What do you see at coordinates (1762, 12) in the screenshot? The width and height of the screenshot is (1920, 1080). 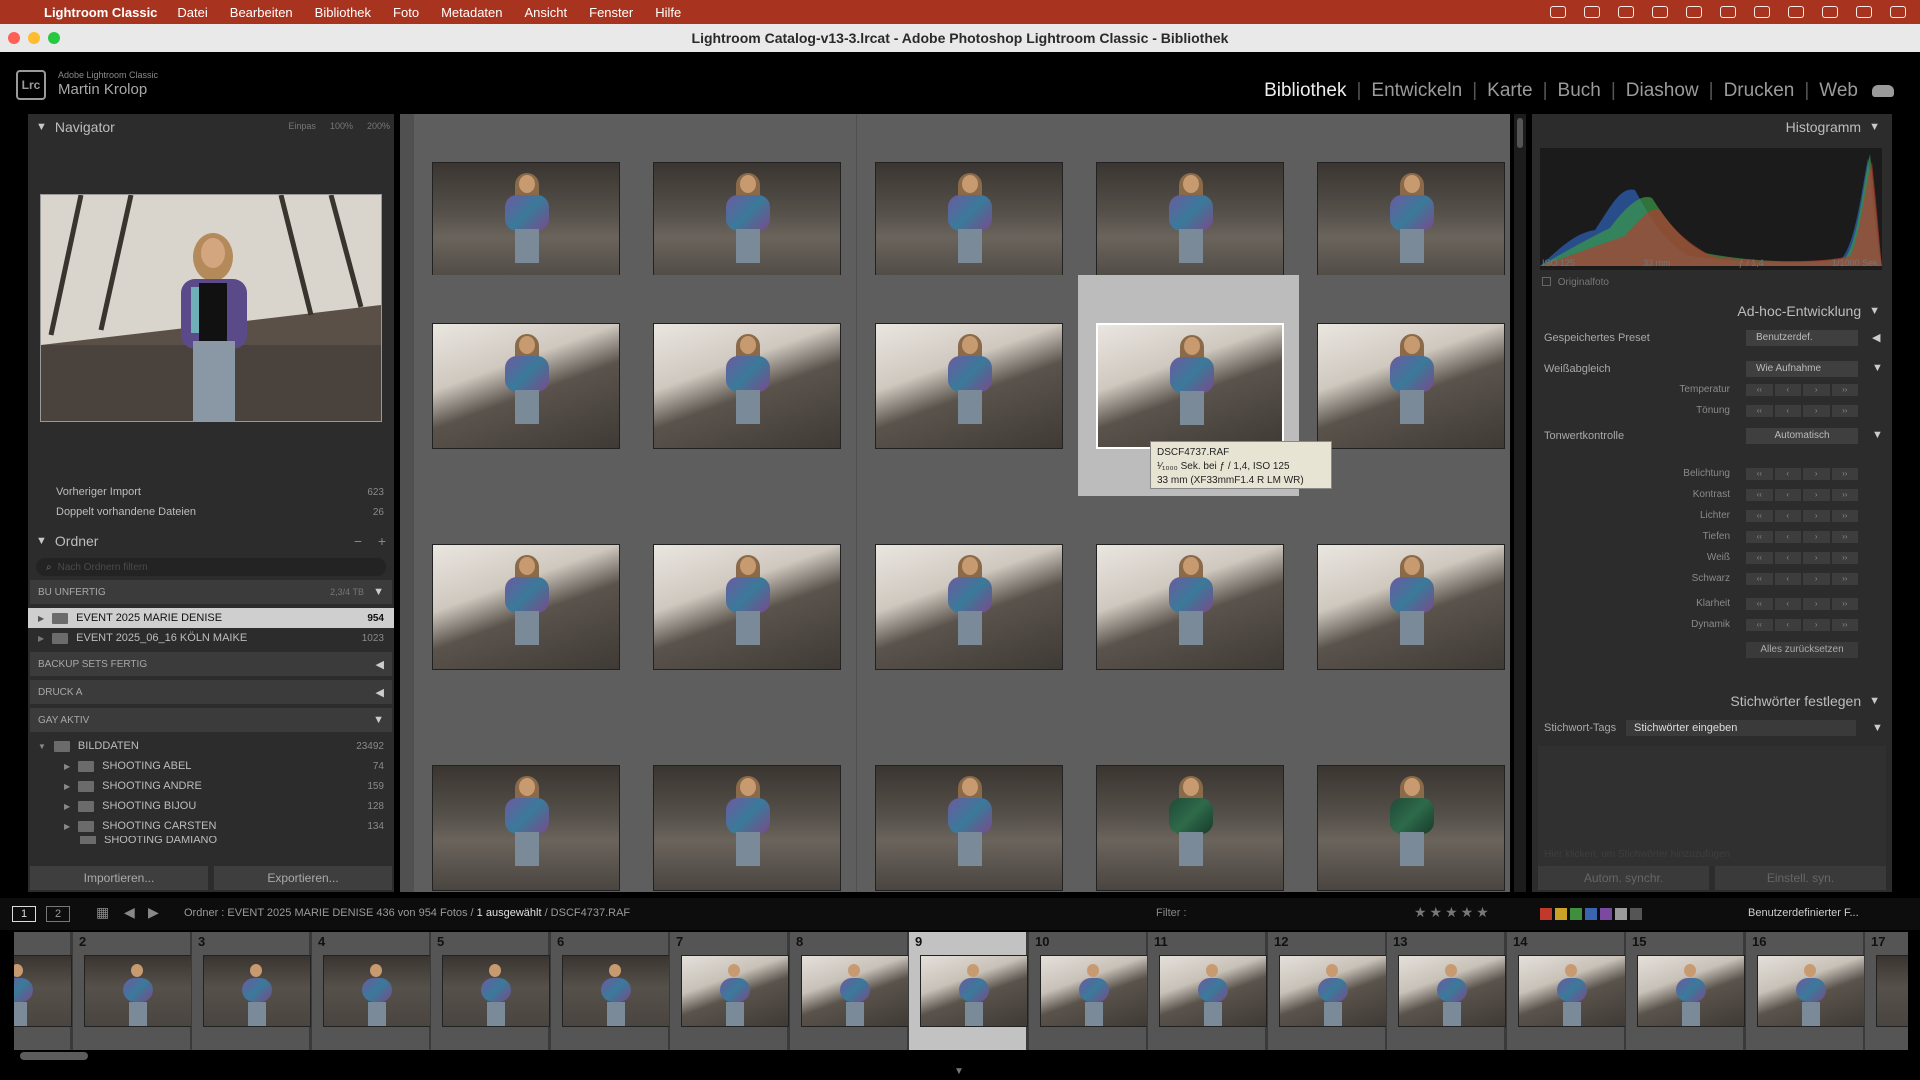 I see `wifi-icon` at bounding box center [1762, 12].